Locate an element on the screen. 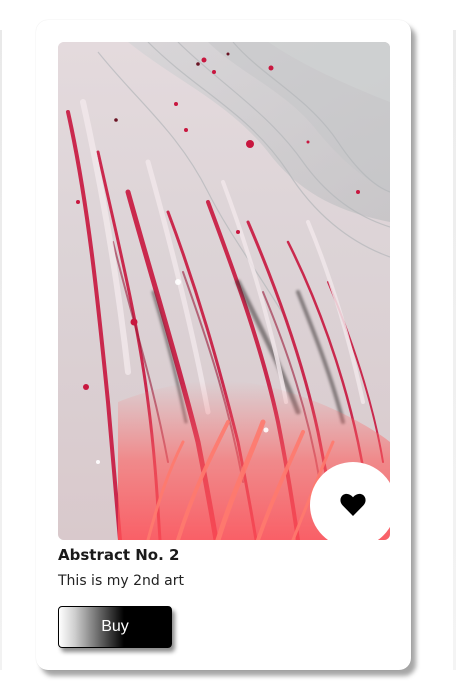 The image size is (456, 684). favorite-button is located at coordinates (350, 501).